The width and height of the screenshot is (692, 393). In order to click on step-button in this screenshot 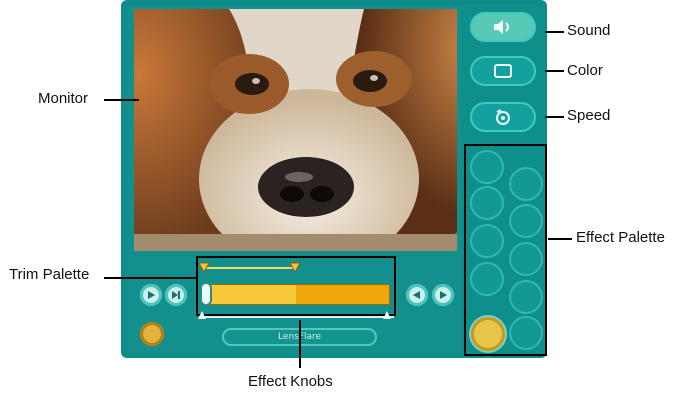, I will do `click(176, 295)`.